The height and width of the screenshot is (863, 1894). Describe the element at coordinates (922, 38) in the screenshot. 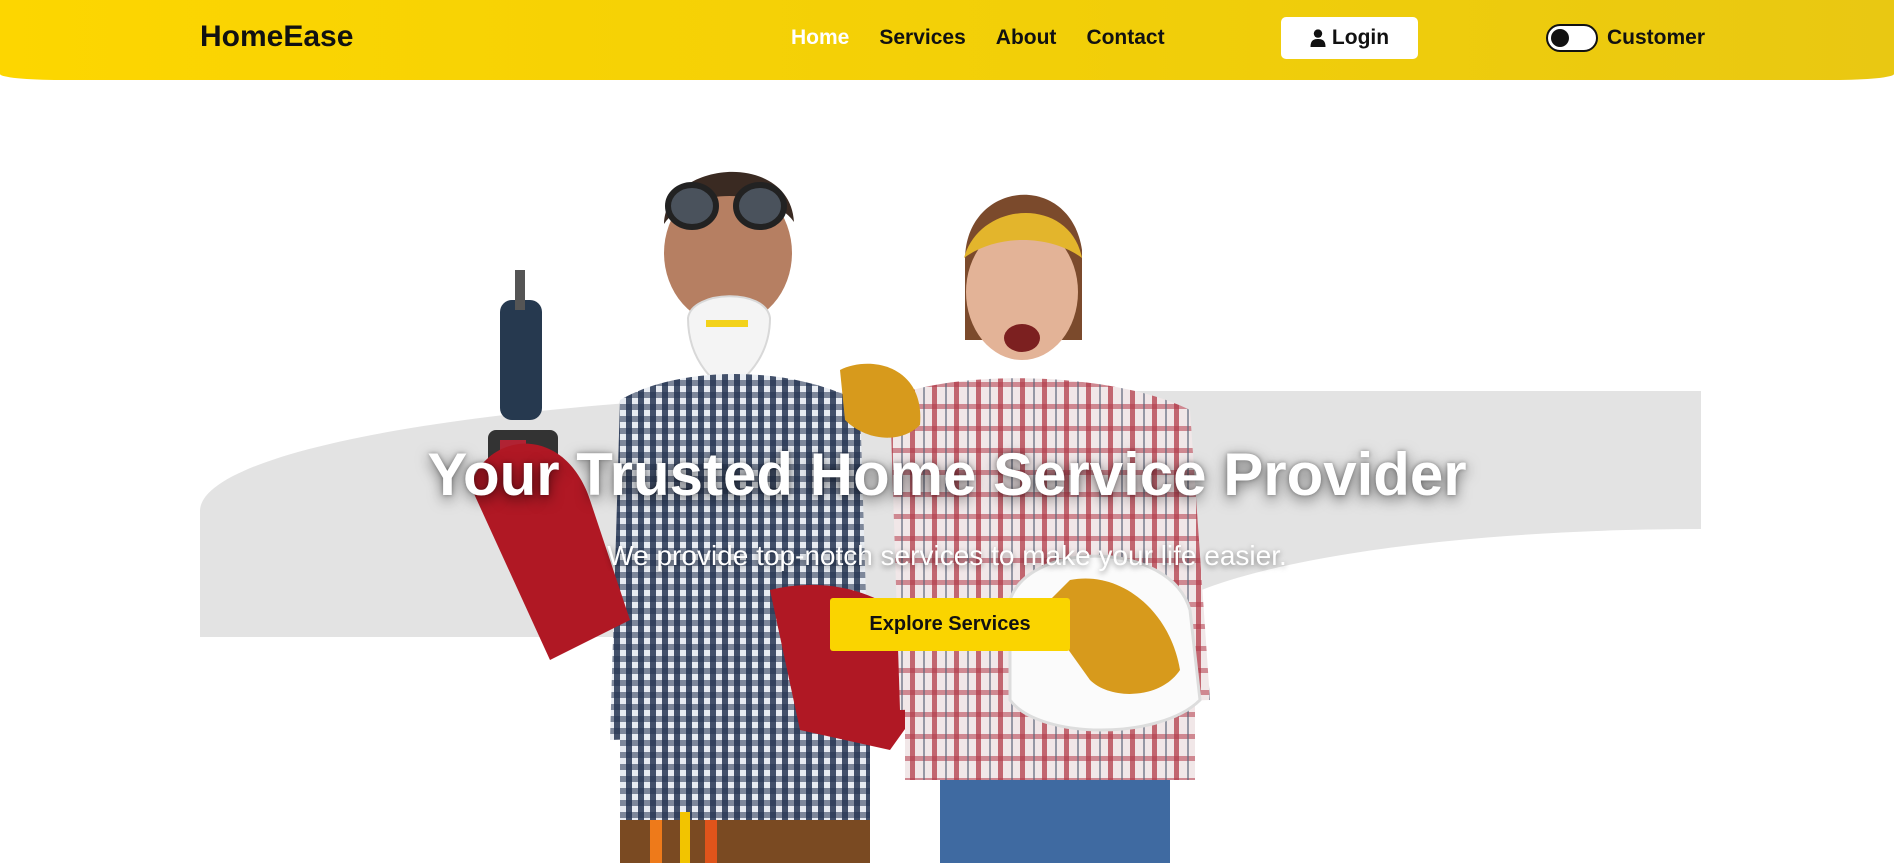

I see `nav-services-link: Services` at that location.